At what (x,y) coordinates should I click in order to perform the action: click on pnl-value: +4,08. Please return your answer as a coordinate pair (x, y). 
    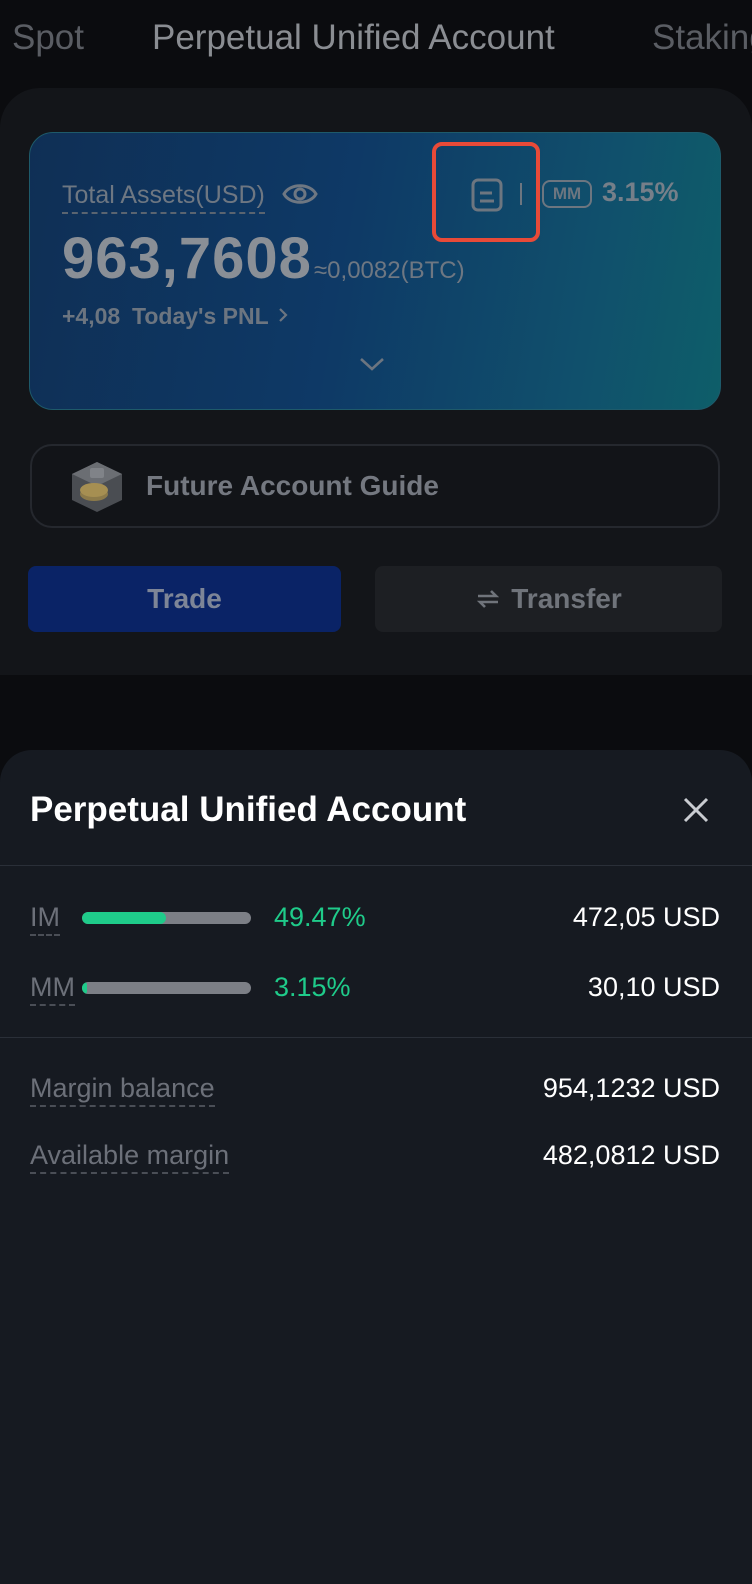
    Looking at the image, I should click on (91, 316).